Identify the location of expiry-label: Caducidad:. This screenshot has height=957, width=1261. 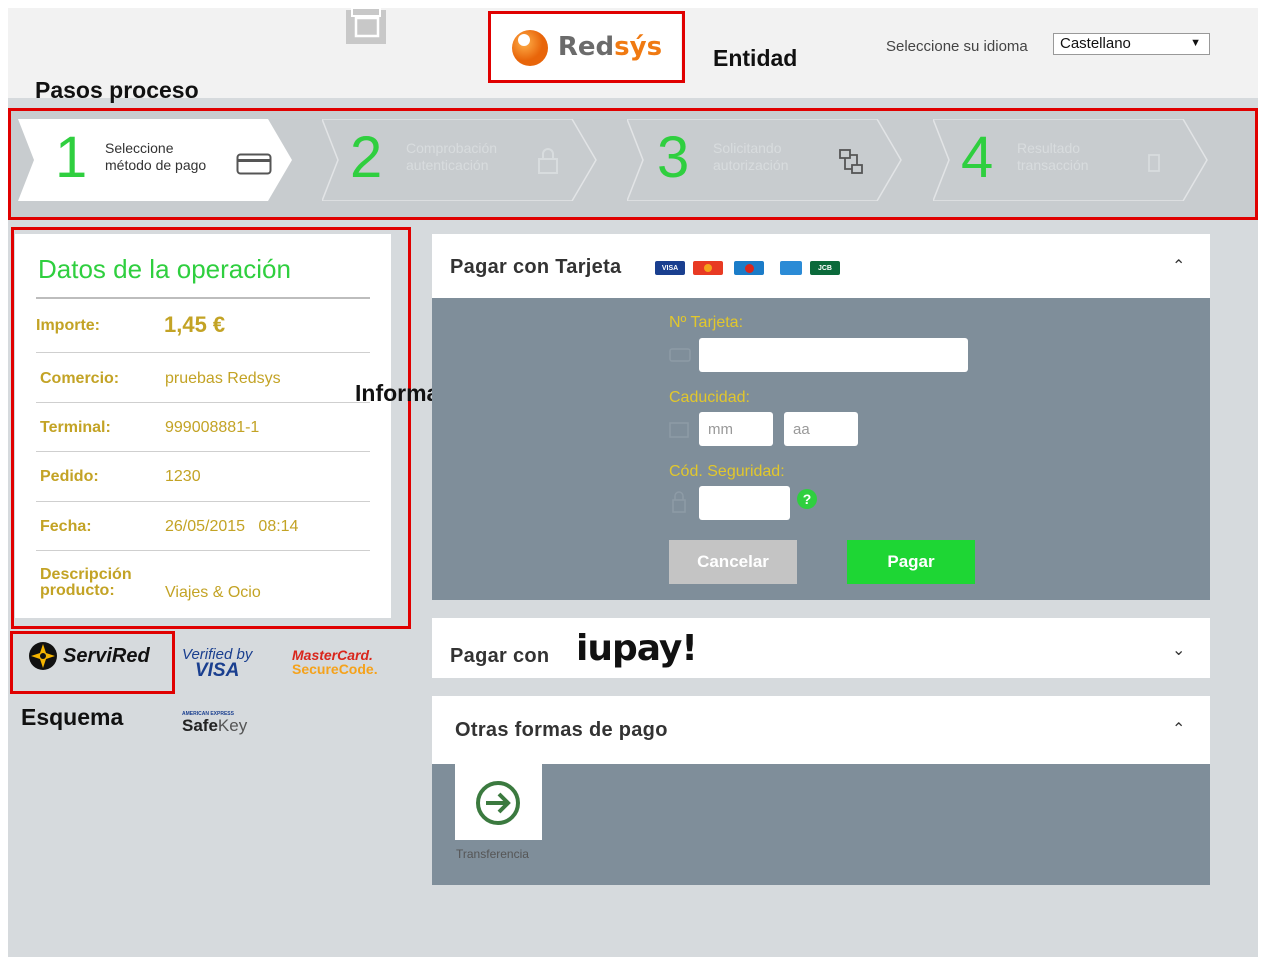
(709, 397).